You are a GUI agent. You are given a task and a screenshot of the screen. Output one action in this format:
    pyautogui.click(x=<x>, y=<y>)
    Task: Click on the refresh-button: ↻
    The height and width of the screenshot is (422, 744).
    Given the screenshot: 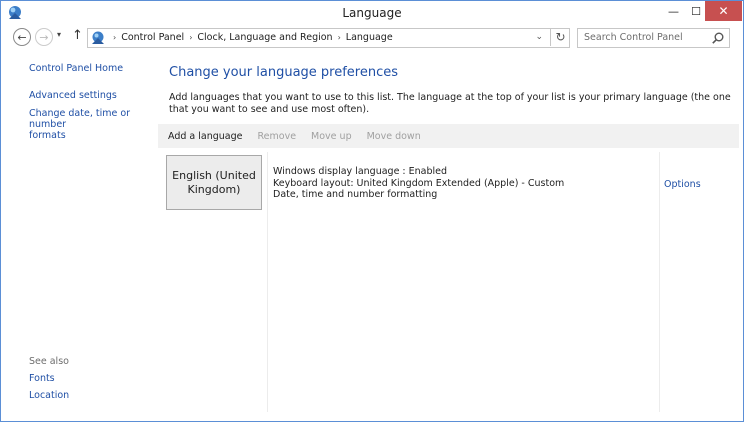 What is the action you would take?
    pyautogui.click(x=560, y=37)
    